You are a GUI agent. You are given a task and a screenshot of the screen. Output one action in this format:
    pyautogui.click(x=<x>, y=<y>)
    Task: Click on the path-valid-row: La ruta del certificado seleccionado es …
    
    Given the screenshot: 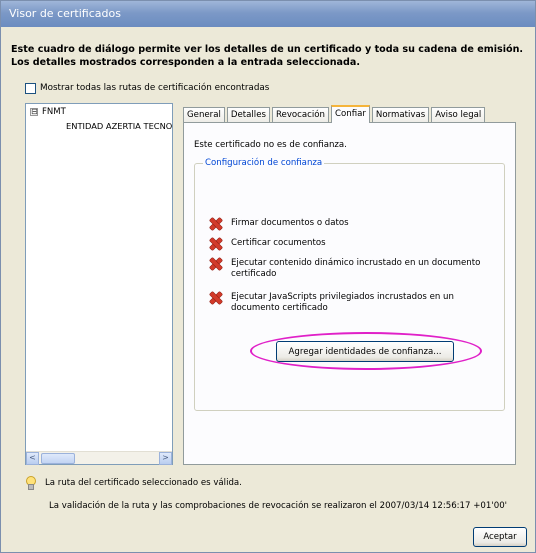 What is the action you would take?
    pyautogui.click(x=133, y=483)
    